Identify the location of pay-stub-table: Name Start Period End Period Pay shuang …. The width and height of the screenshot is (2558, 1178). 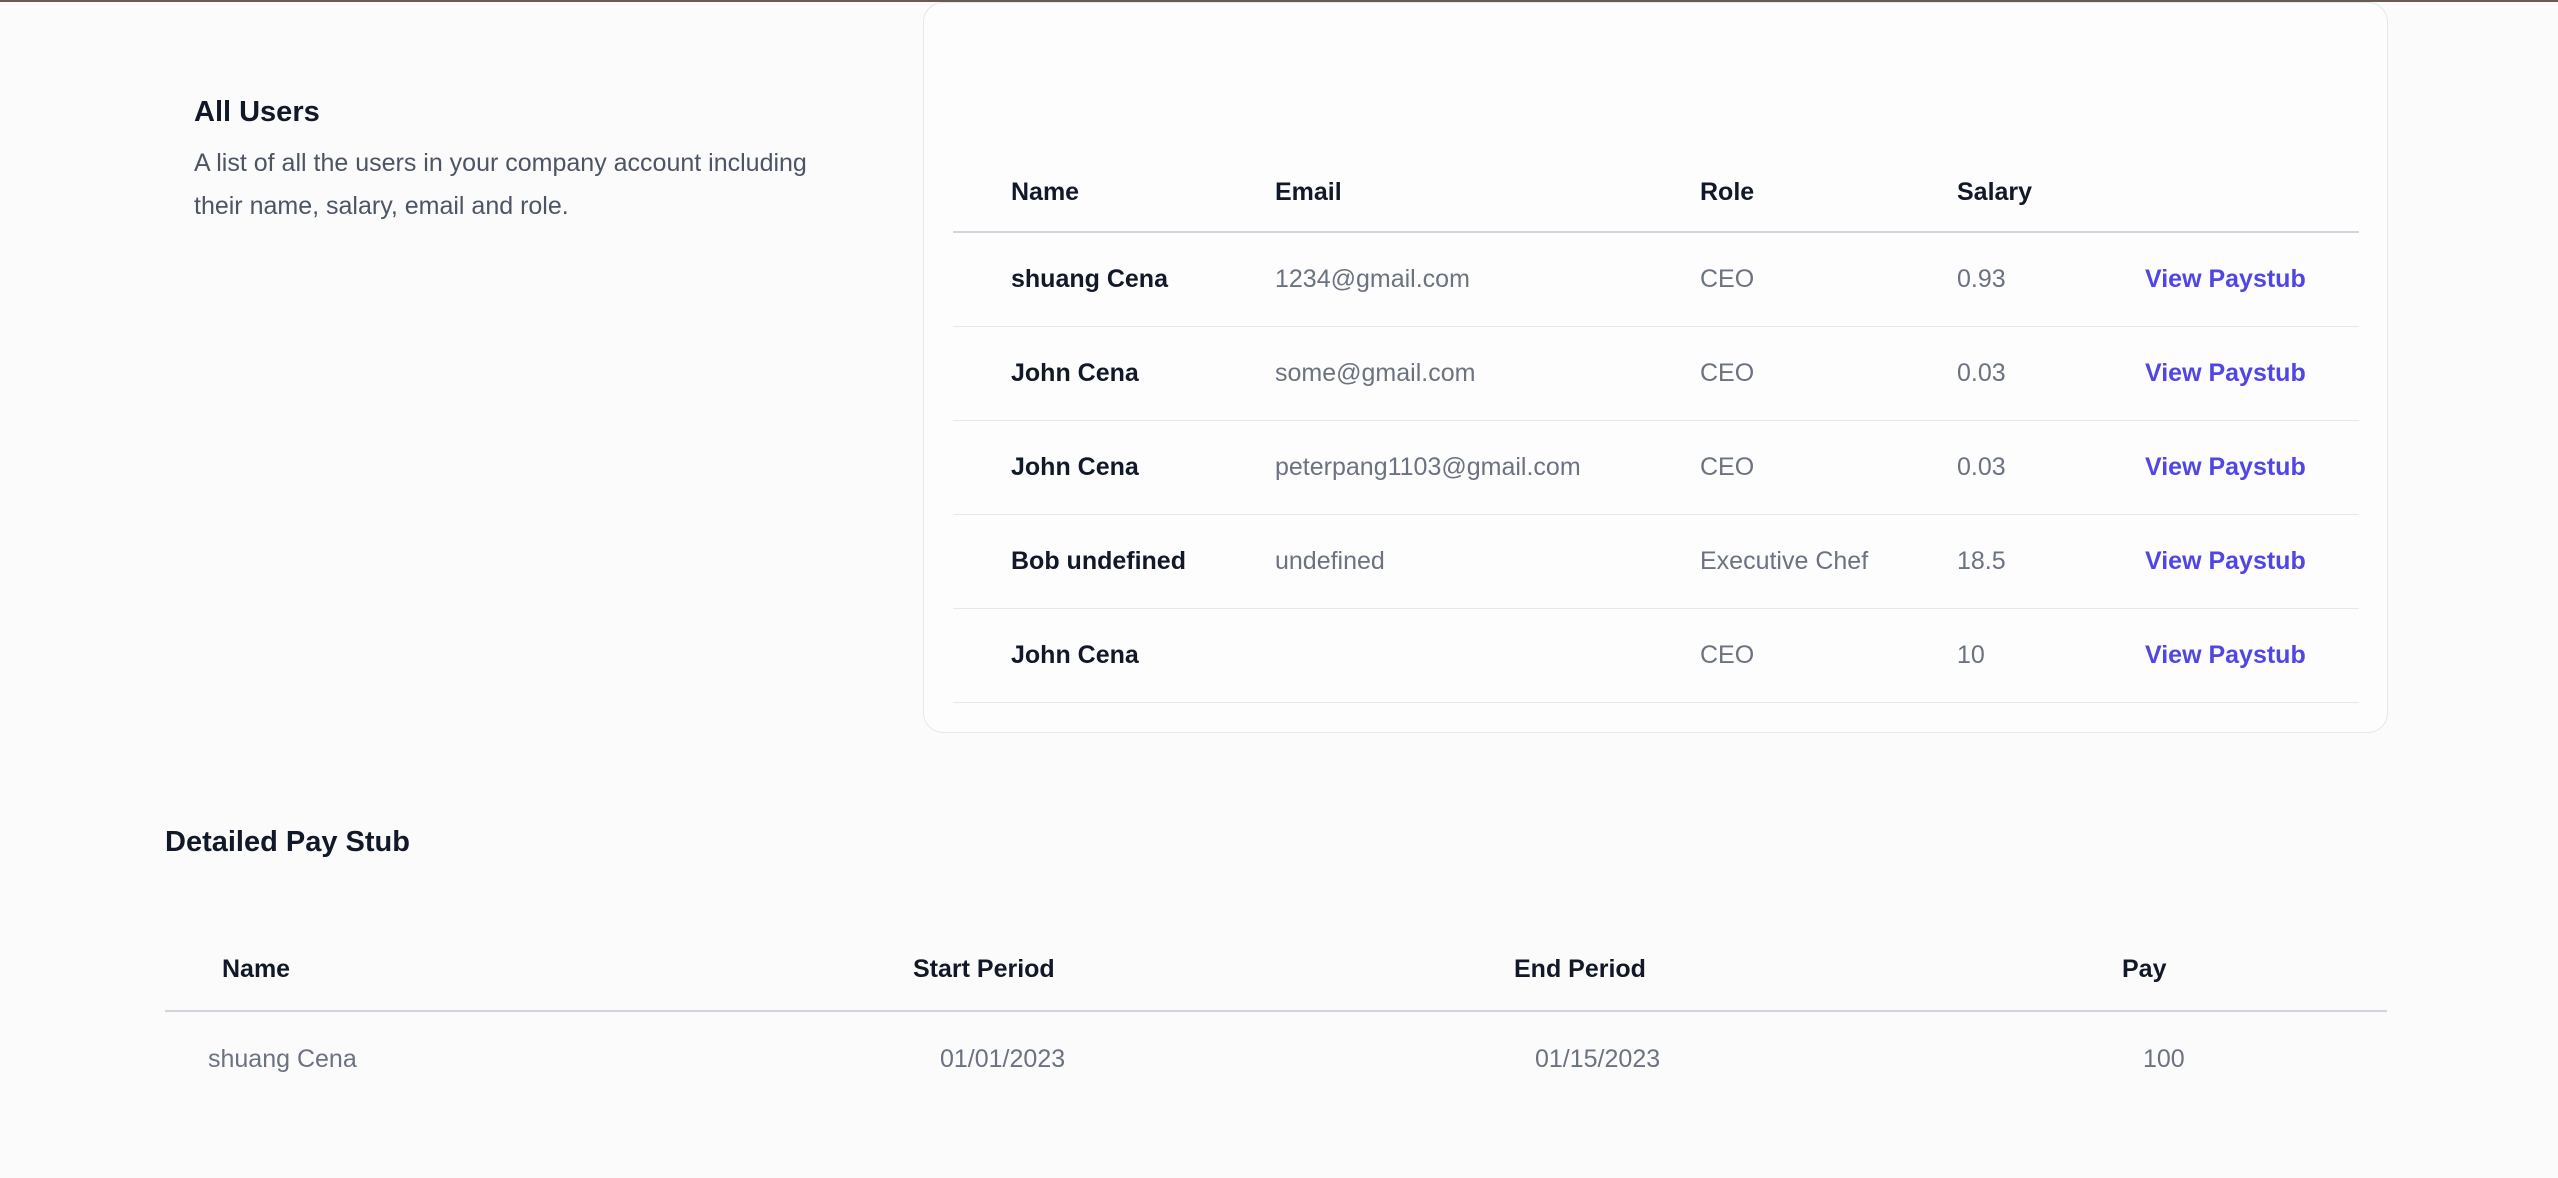
(1276, 1017).